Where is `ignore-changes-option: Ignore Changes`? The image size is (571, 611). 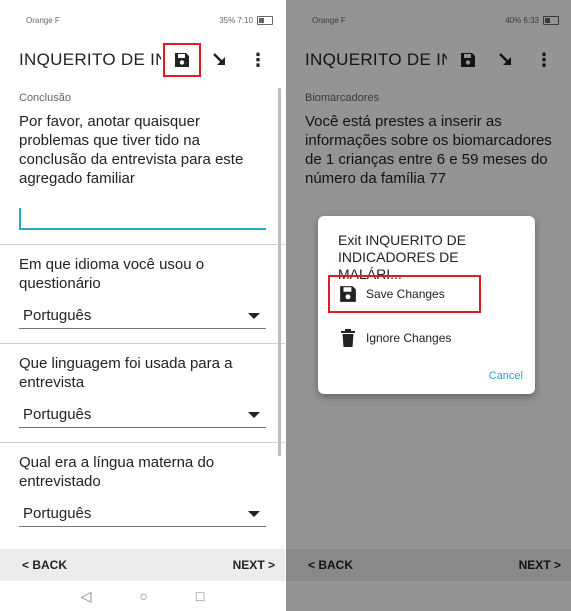 ignore-changes-option: Ignore Changes is located at coordinates (410, 338).